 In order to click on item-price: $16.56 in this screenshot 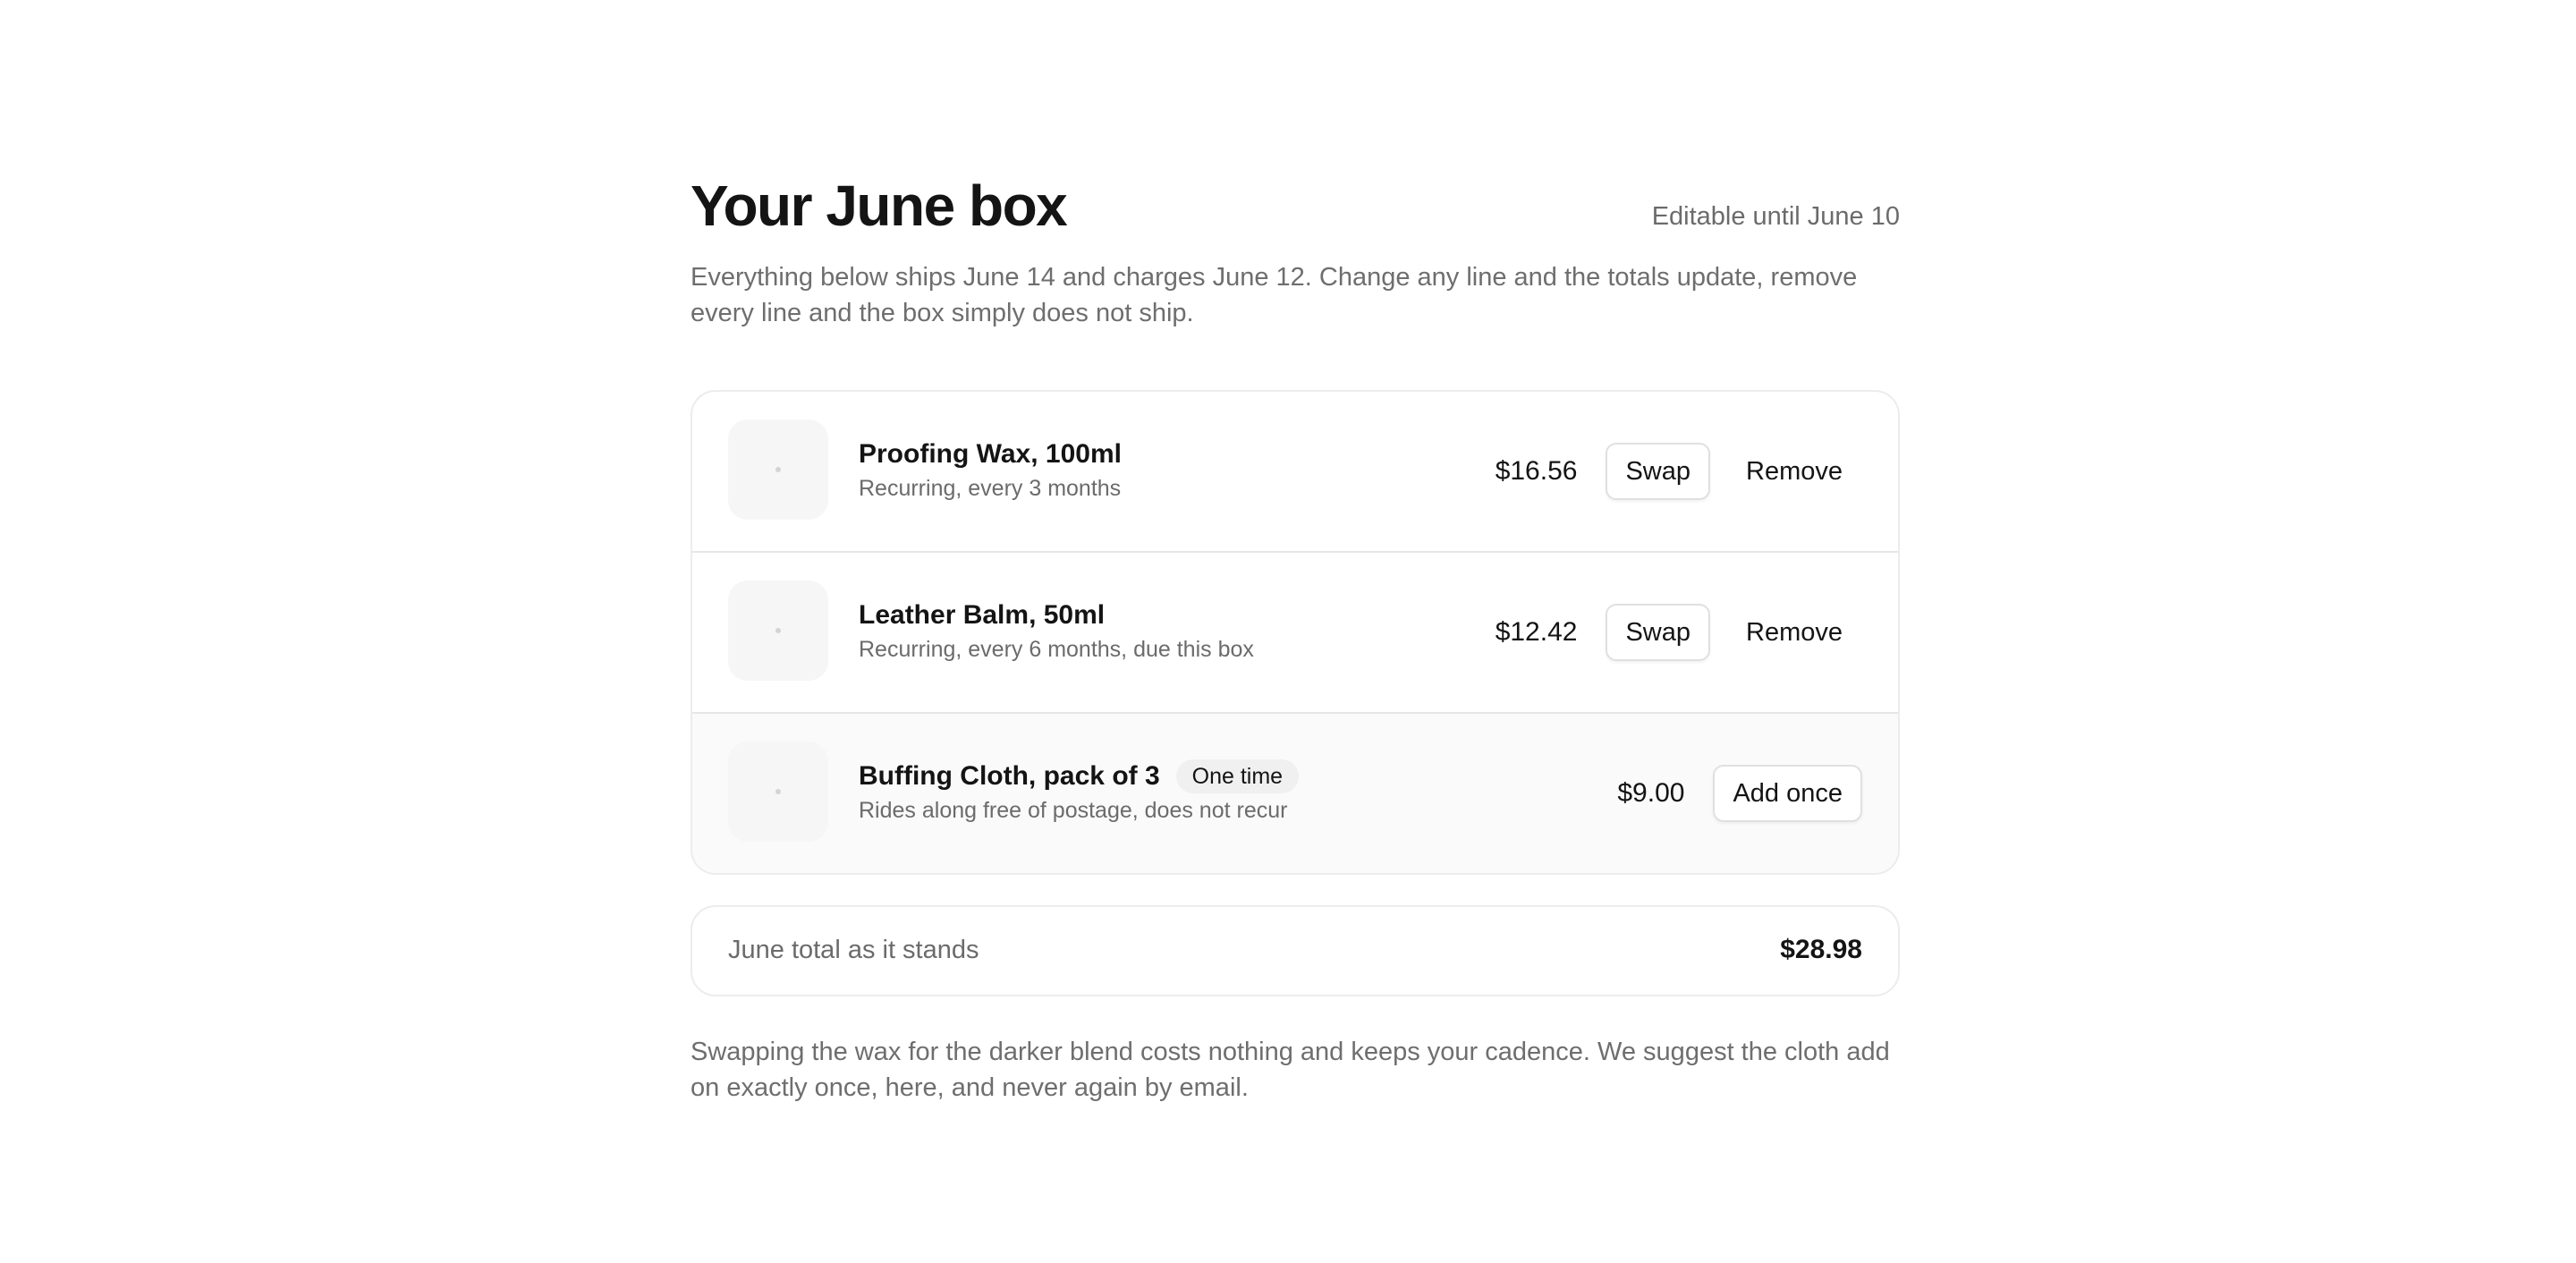, I will do `click(1536, 471)`.